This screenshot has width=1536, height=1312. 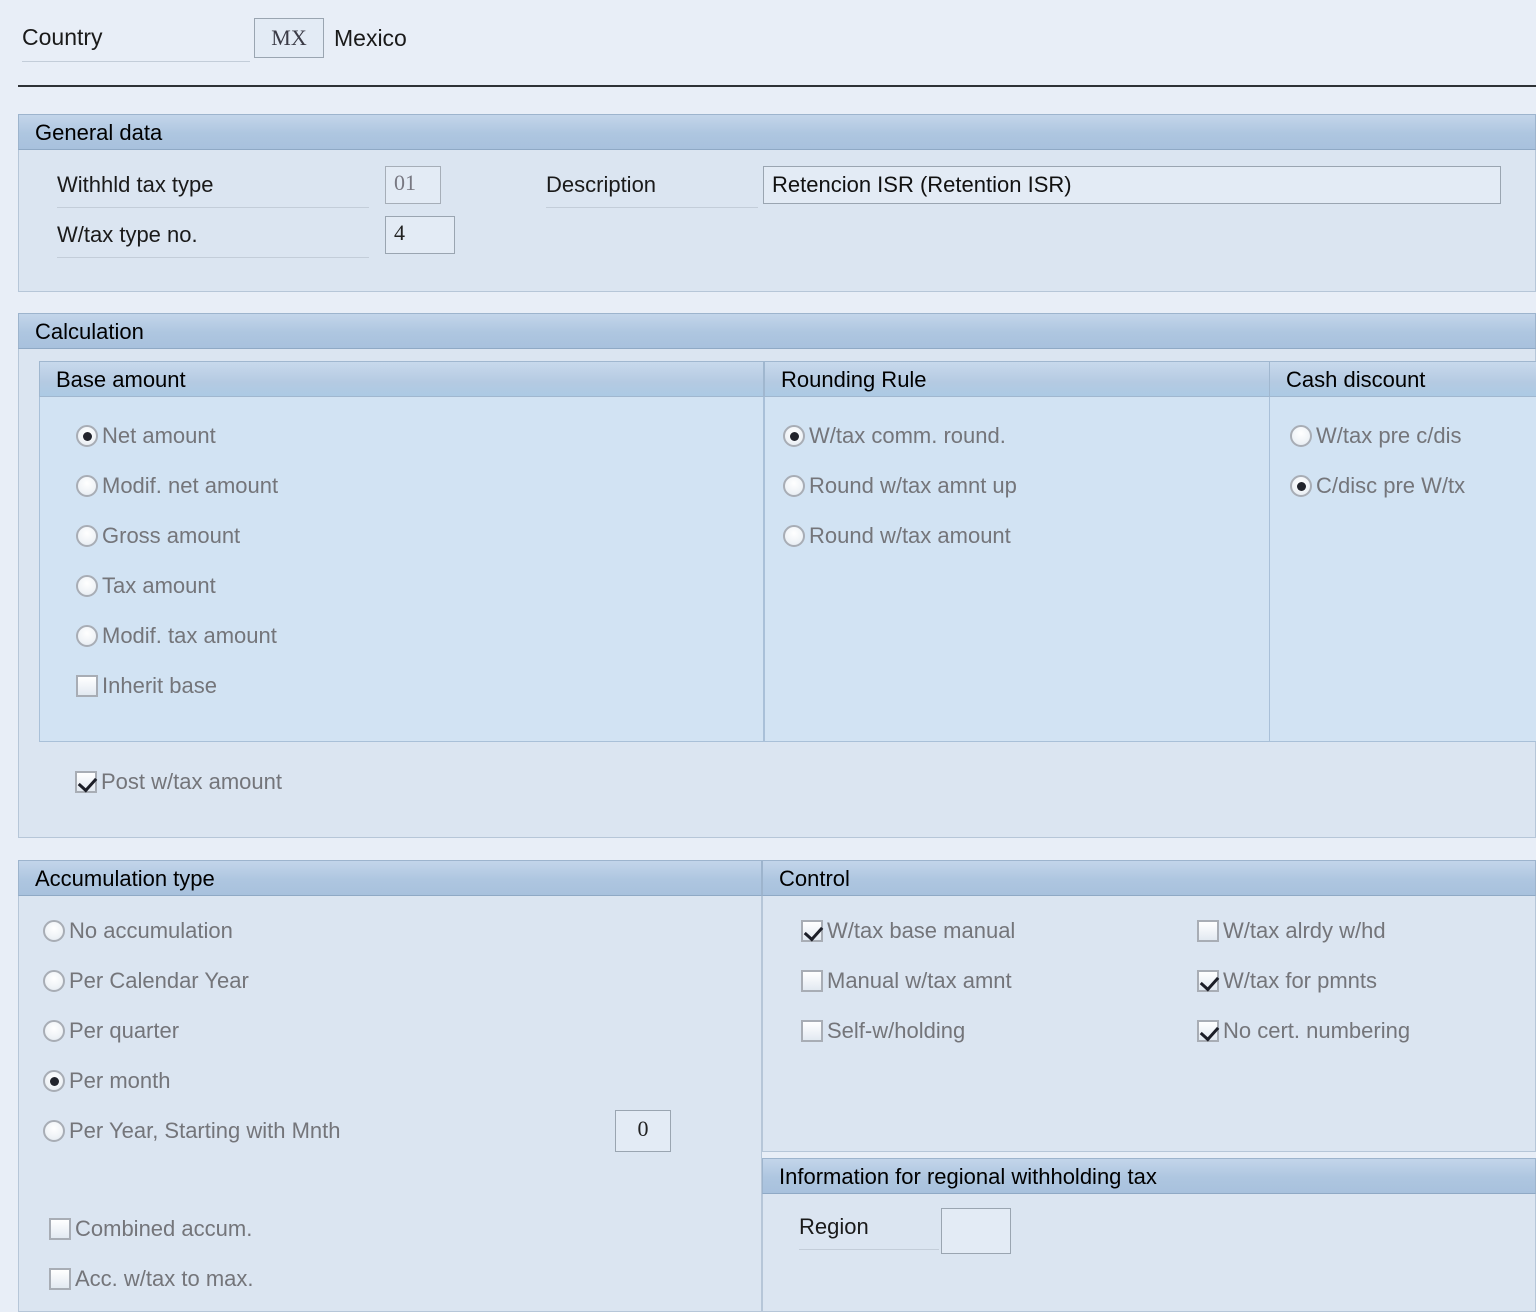 I want to click on radio-wtax-comm-round: W/tax comm. round., so click(x=894, y=436).